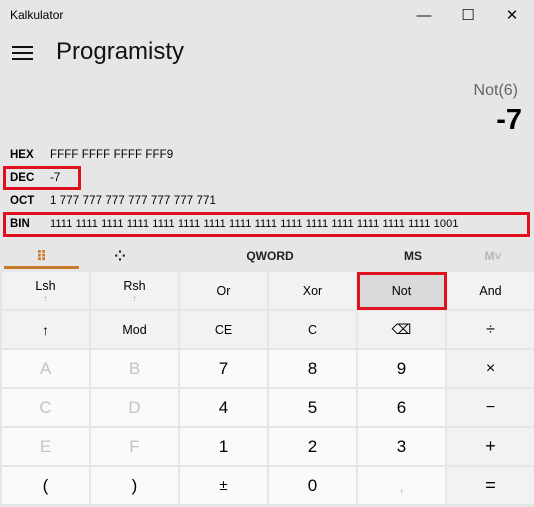 This screenshot has height=507, width=534. Describe the element at coordinates (41, 267) in the screenshot. I see `active-tab-indicator` at that location.